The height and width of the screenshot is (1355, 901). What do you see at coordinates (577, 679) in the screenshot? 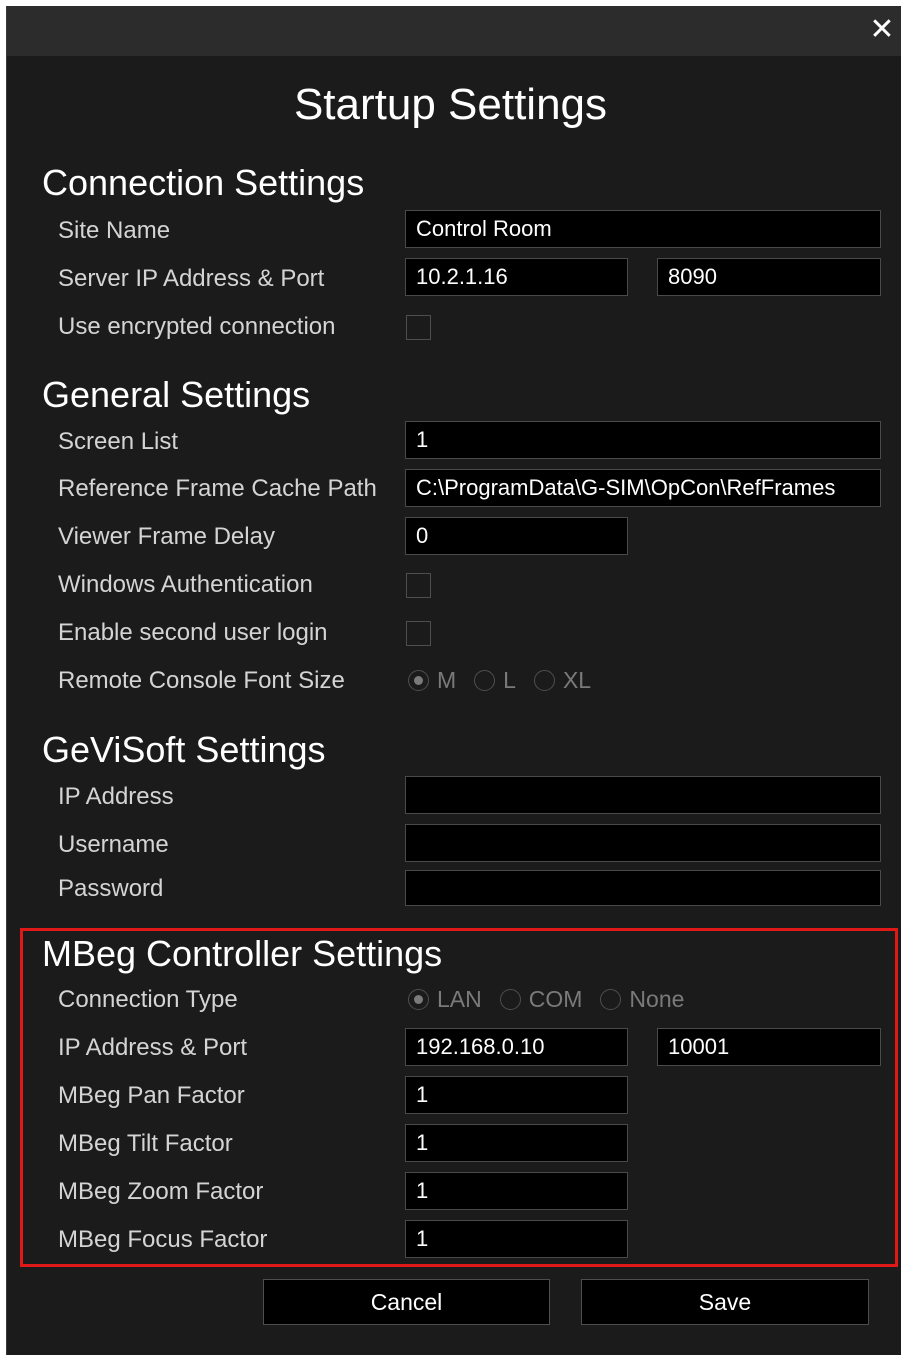
I see `font-size-option-label: XL` at bounding box center [577, 679].